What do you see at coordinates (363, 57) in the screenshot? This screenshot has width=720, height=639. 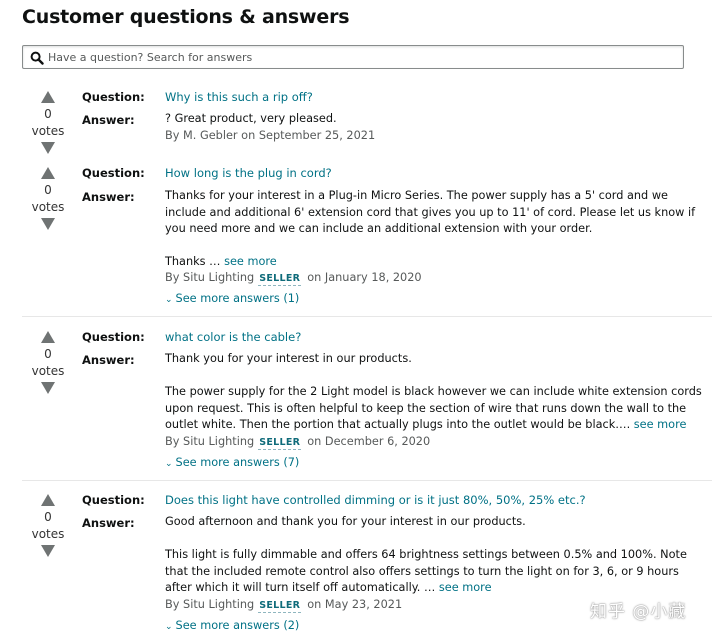 I see `search-input` at bounding box center [363, 57].